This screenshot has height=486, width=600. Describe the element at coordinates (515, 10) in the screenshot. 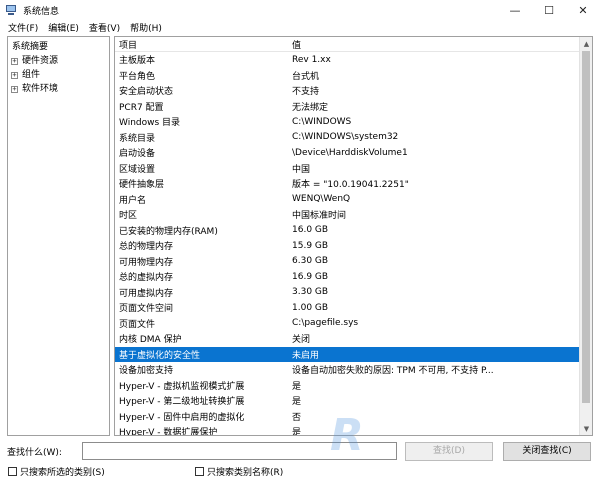

I see `minimize-button: —` at that location.